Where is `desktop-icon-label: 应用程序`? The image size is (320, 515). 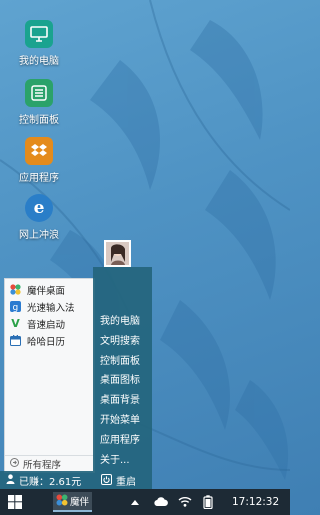
desktop-icon-label: 应用程序 is located at coordinates (39, 178).